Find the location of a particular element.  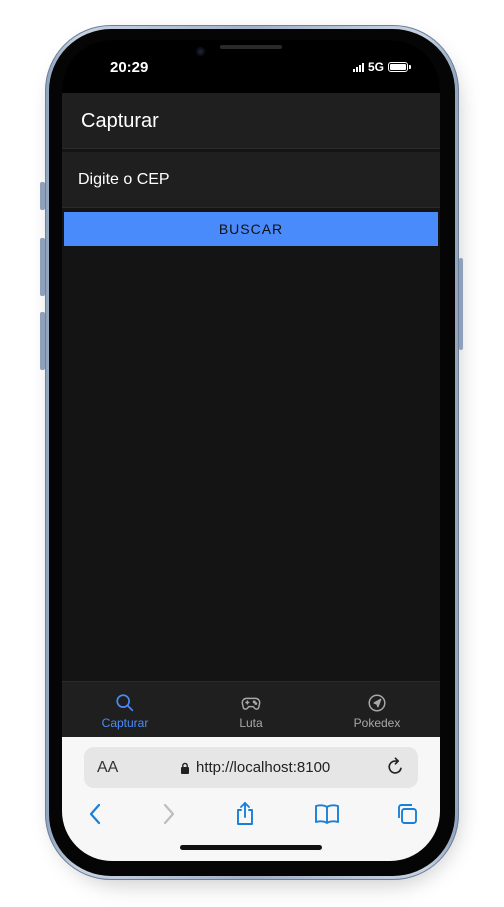

chevron-right-icon is located at coordinates (169, 814).